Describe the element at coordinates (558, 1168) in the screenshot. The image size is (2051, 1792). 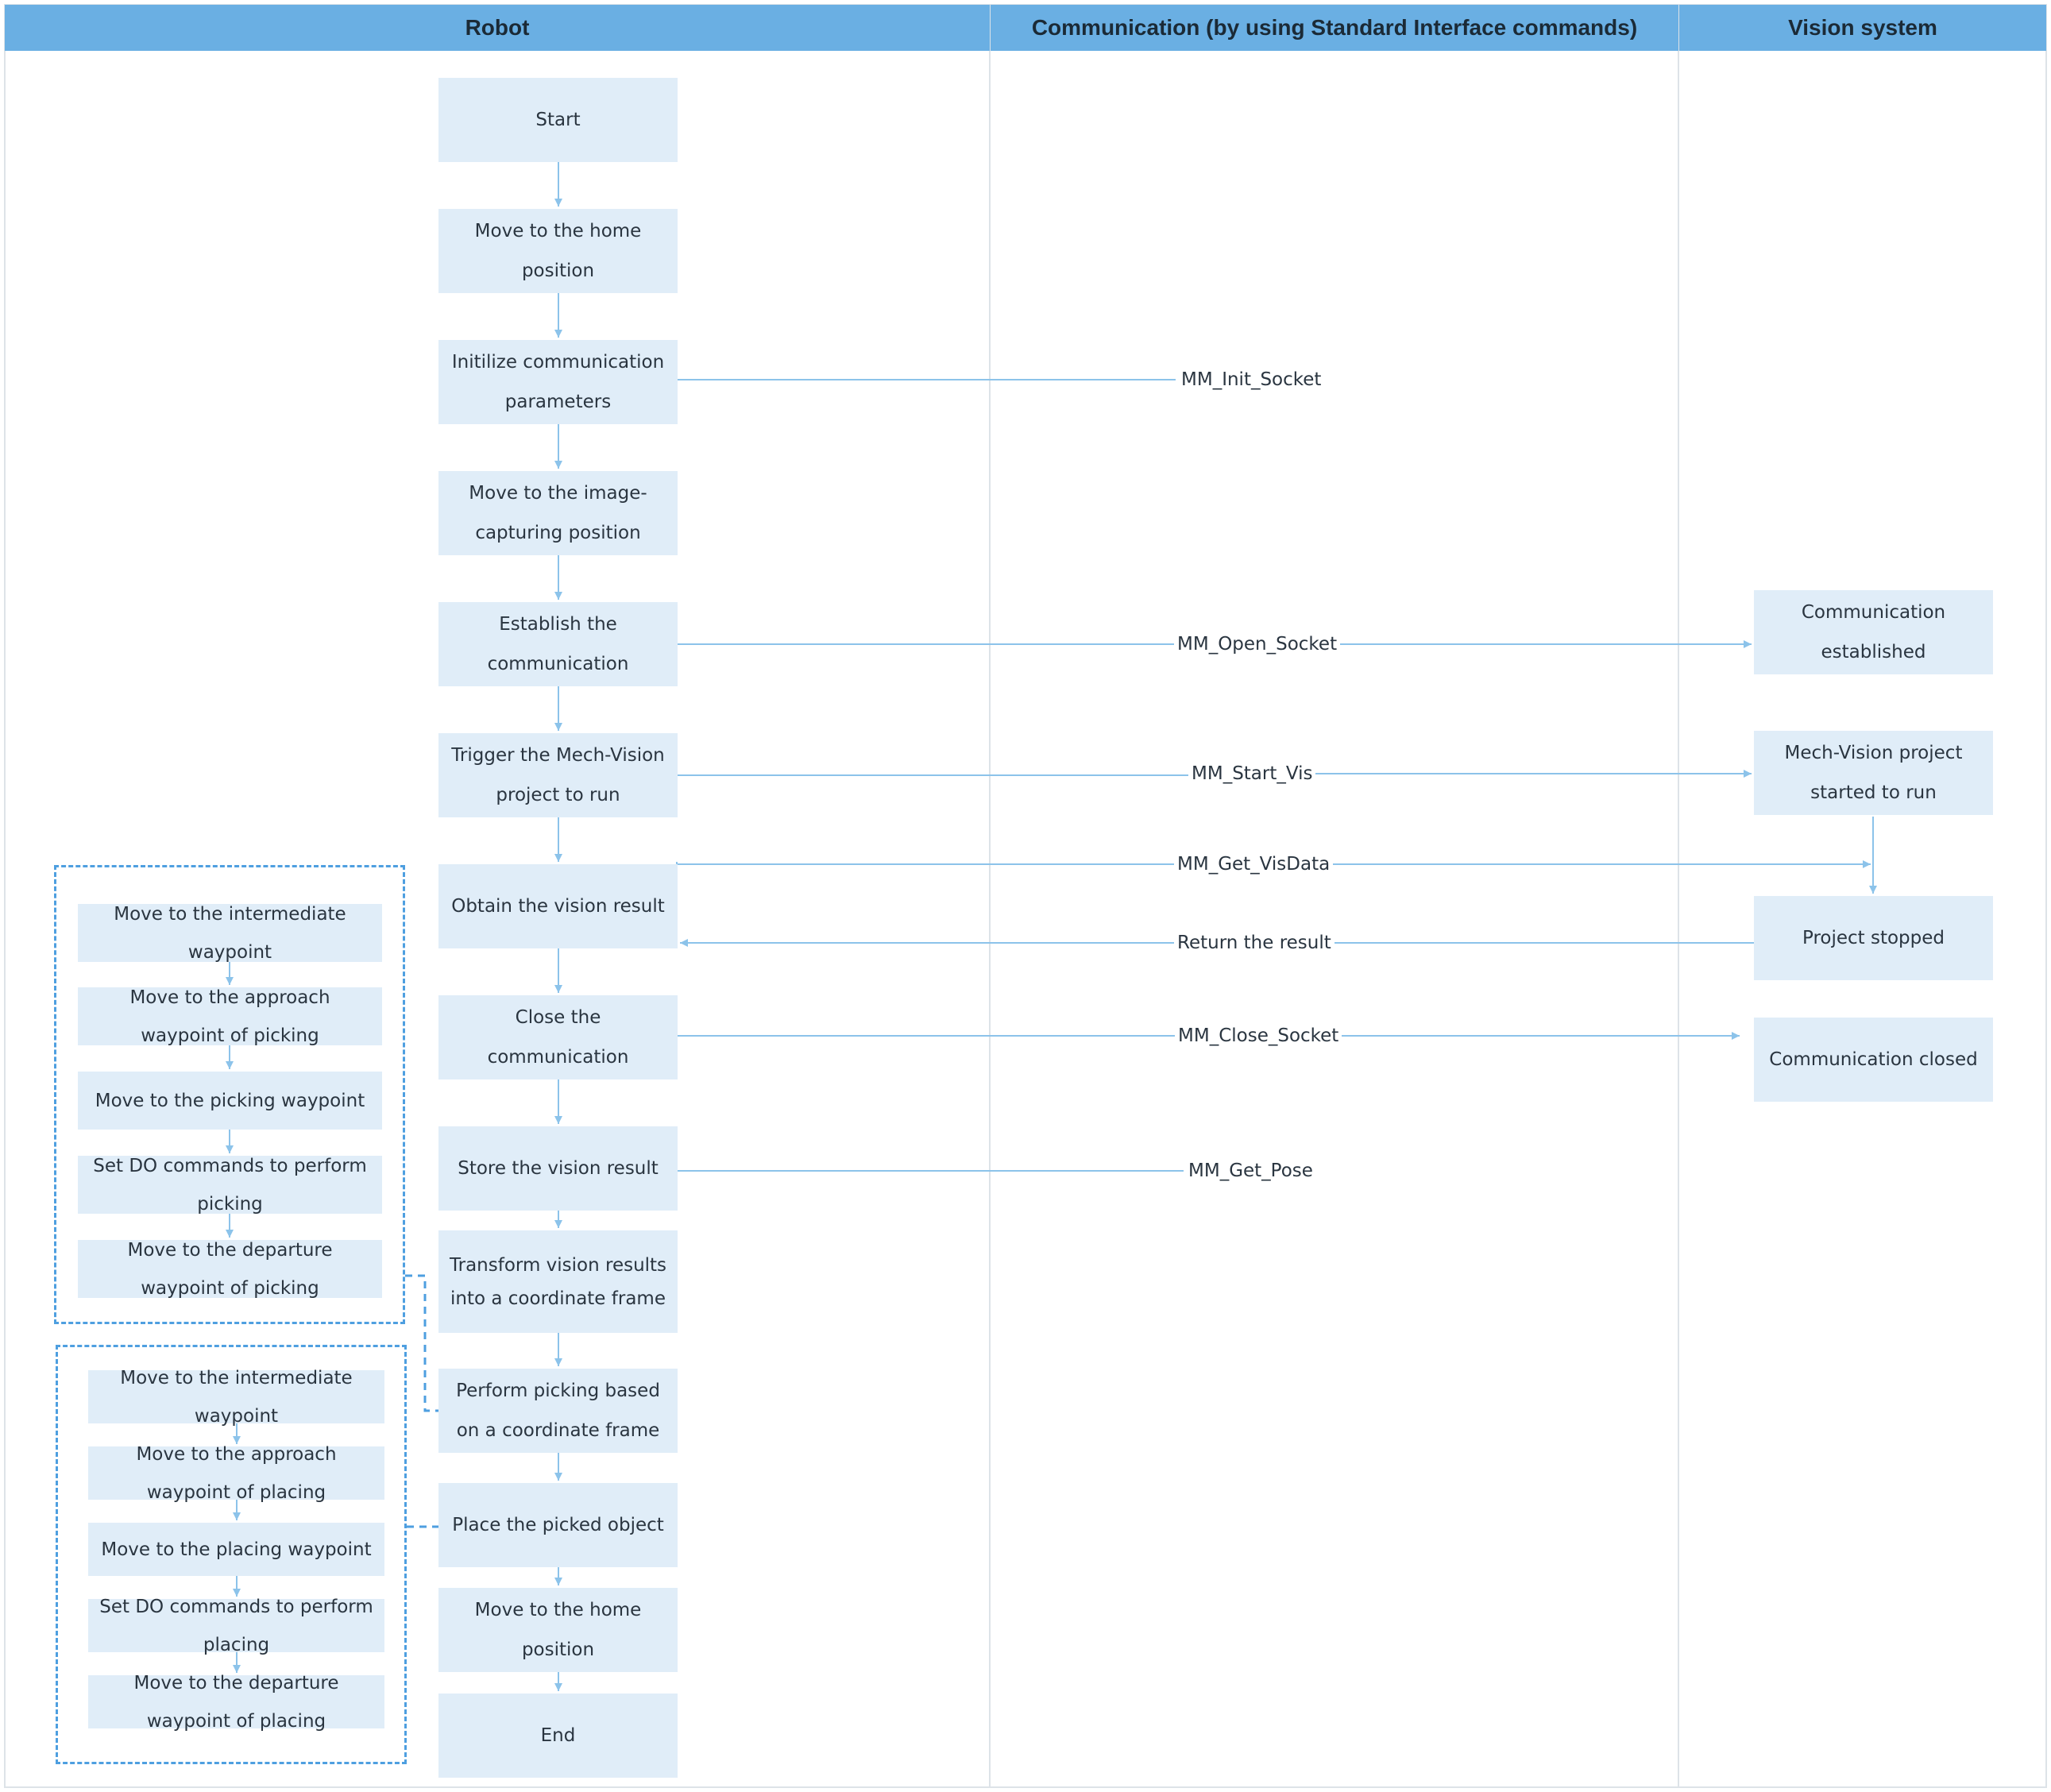
I see `step-store-vision-result: Store the vision result` at that location.